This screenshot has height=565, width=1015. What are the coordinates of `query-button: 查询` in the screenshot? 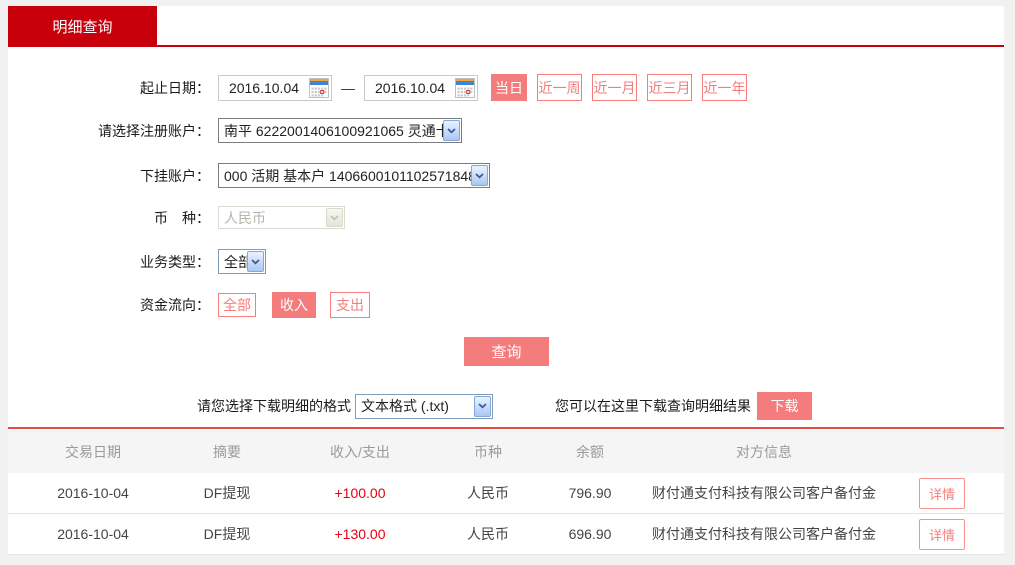 It's located at (506, 351).